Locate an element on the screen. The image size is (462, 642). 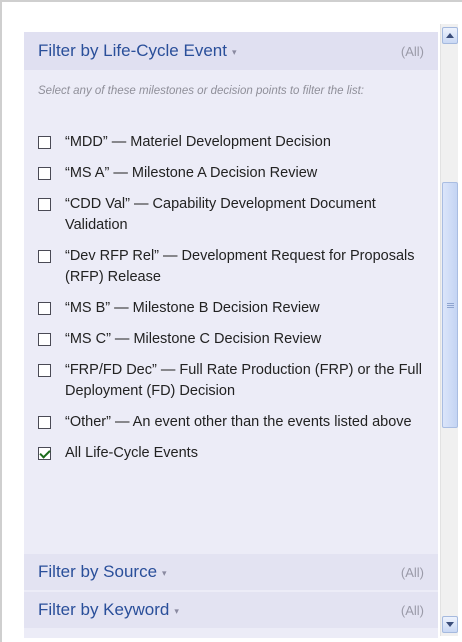
option-label: “MS C” — Milestone C Decision Review is located at coordinates (193, 339).